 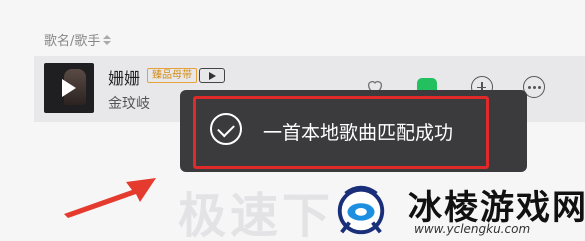 I want to click on play-icon, so click(x=69, y=88).